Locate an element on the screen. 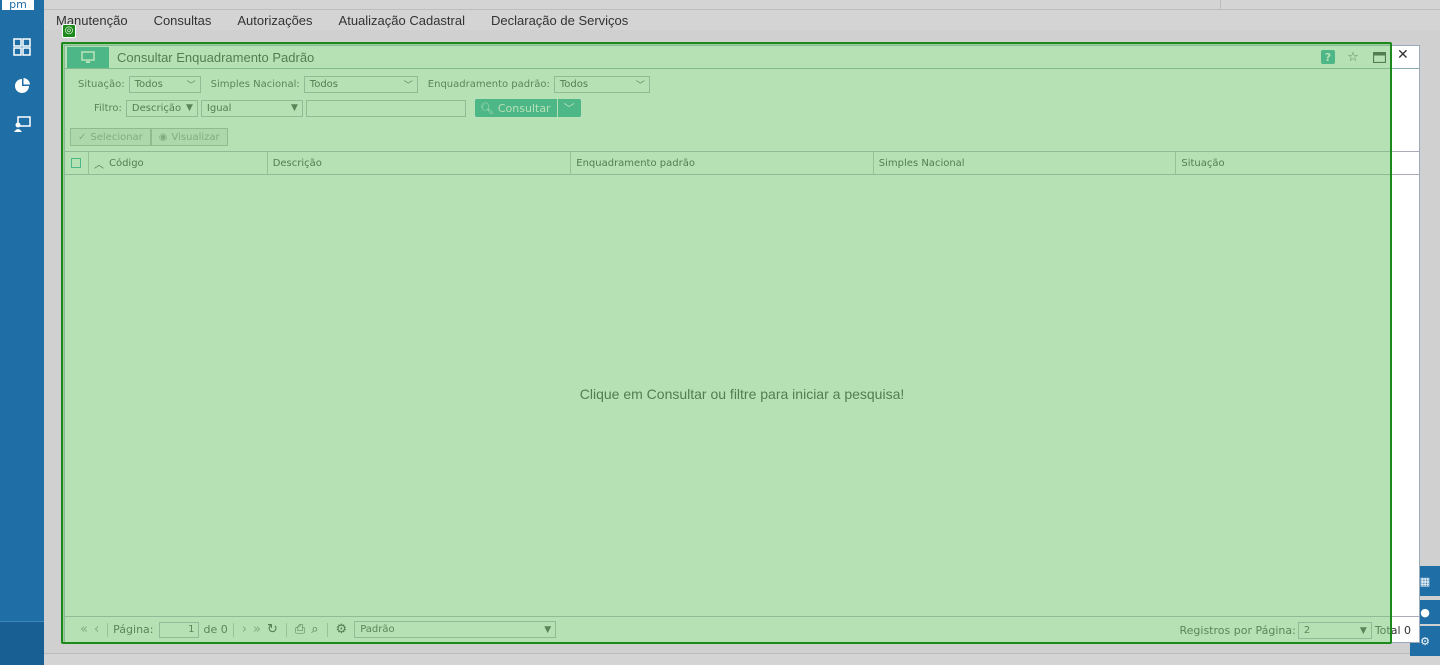 Image resolution: width=1440 pixels, height=665 pixels. per-page-select: 2 ▼ is located at coordinates (1334, 630).